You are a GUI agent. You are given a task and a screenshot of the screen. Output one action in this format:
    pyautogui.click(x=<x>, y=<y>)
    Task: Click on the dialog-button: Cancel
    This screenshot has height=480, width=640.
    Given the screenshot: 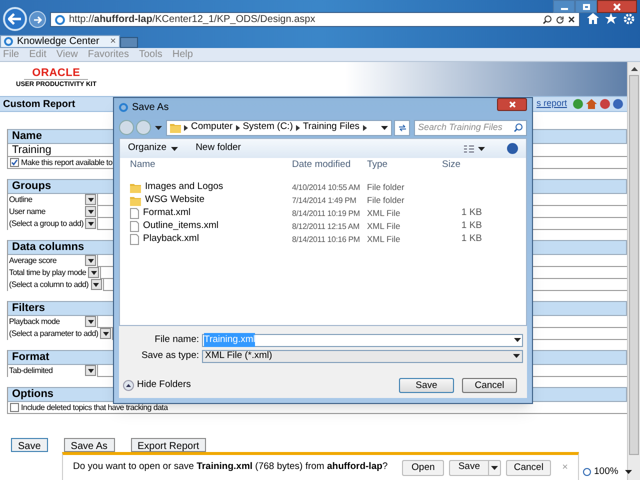 What is the action you would take?
    pyautogui.click(x=489, y=385)
    